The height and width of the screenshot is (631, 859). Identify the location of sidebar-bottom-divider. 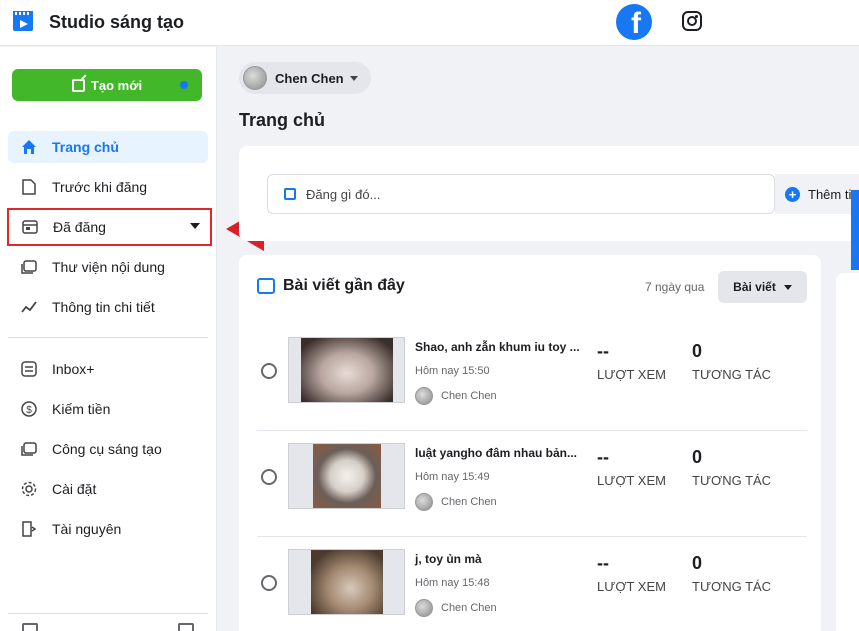
(108, 613).